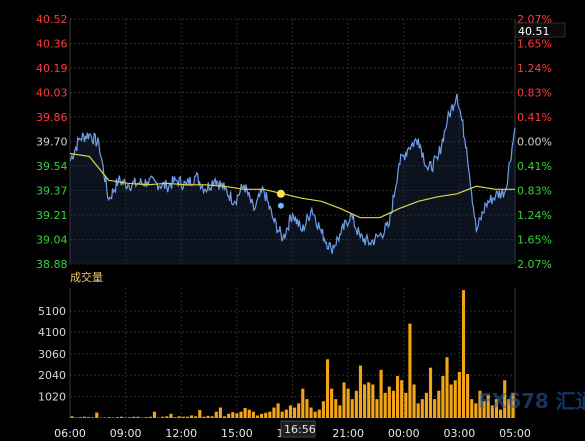  Describe the element at coordinates (52, 191) in the screenshot. I see `price-tick-left: 39.37` at that location.